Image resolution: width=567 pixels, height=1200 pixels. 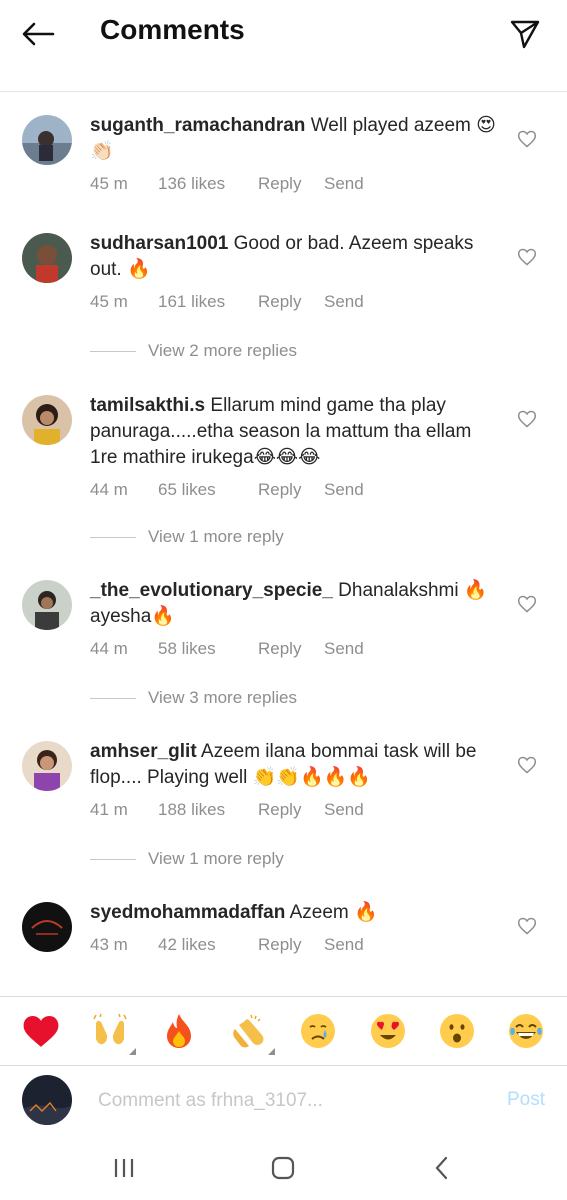 I want to click on red-heart-icon, so click(x=41, y=1031).